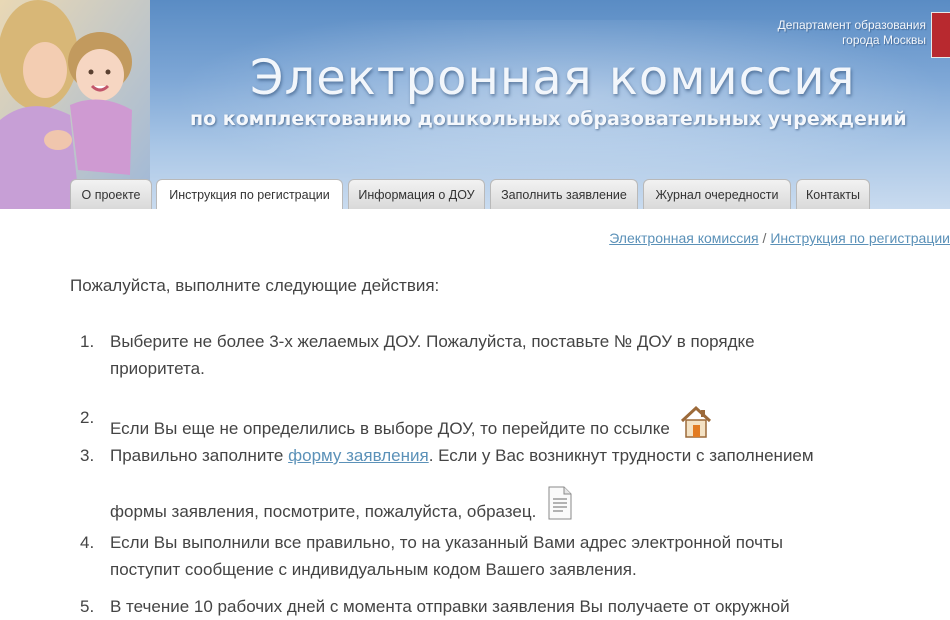 Image resolution: width=950 pixels, height=620 pixels. What do you see at coordinates (560, 503) in the screenshot?
I see `document-icon` at bounding box center [560, 503].